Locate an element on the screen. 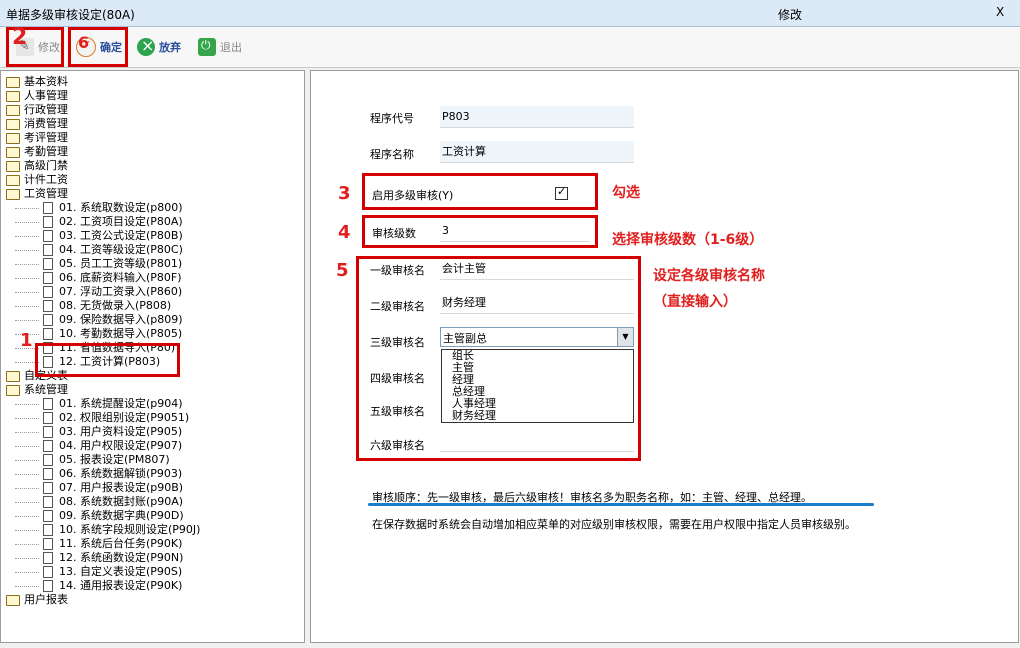 The width and height of the screenshot is (1020, 648). tree-item-system: 10. 系统字段规则设定(P90J) is located at coordinates (107, 530).